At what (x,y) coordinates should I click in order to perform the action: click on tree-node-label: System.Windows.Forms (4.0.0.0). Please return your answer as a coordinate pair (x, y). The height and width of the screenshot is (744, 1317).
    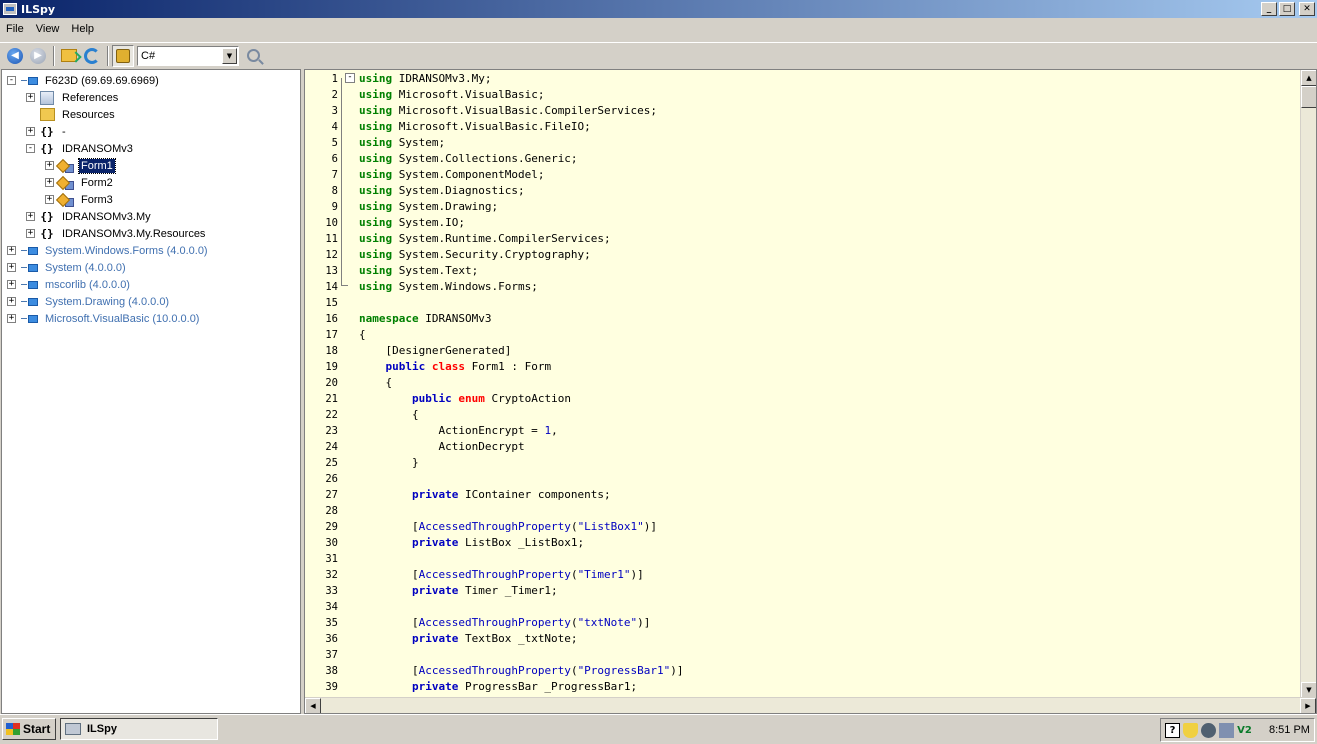
    Looking at the image, I should click on (126, 251).